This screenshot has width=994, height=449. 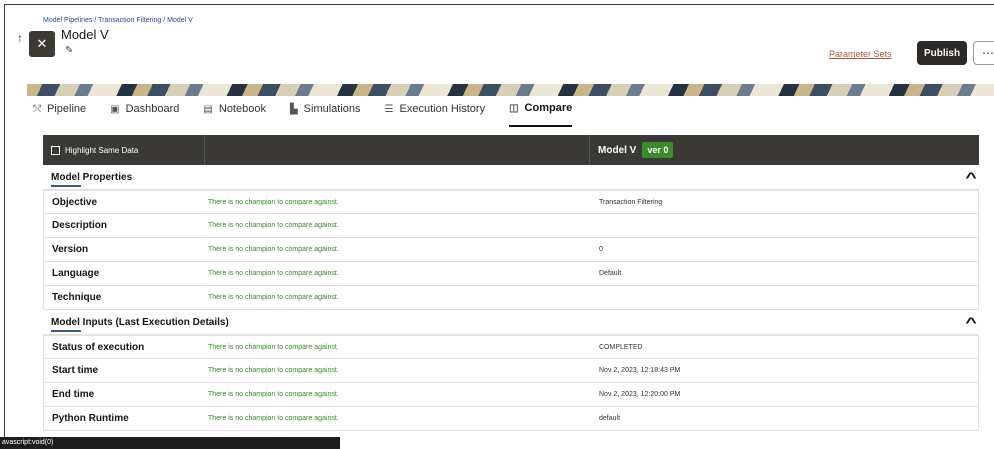 What do you see at coordinates (658, 150) in the screenshot?
I see `version-badge: ver 0` at bounding box center [658, 150].